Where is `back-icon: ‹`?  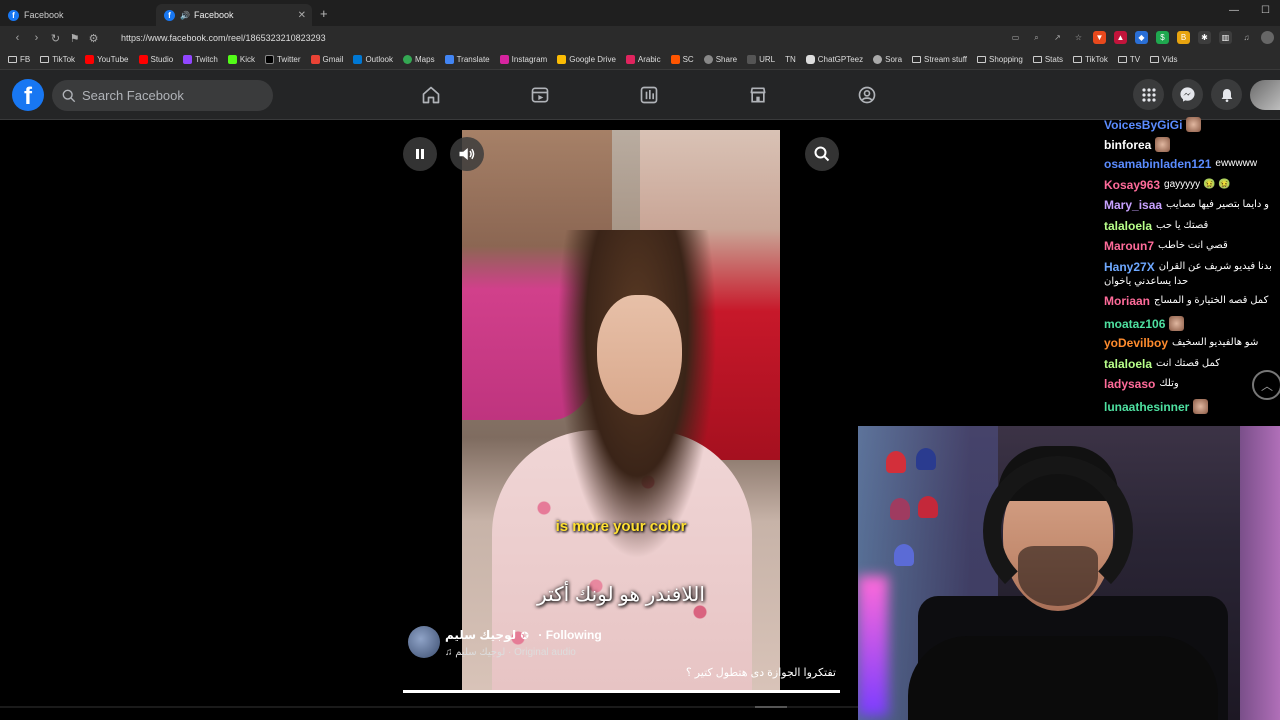
back-icon: ‹ is located at coordinates (17, 38).